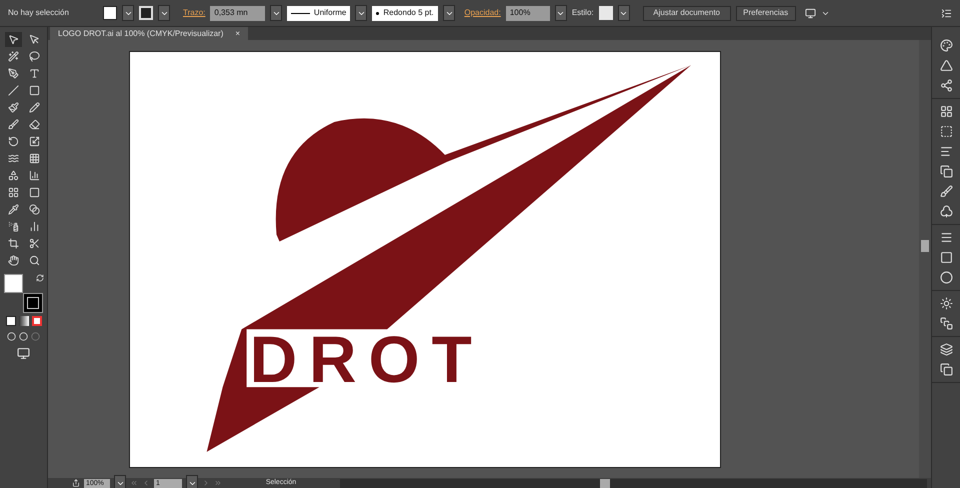 This screenshot has height=488, width=960. I want to click on stroke-weight-field: 0,353 mn, so click(238, 13).